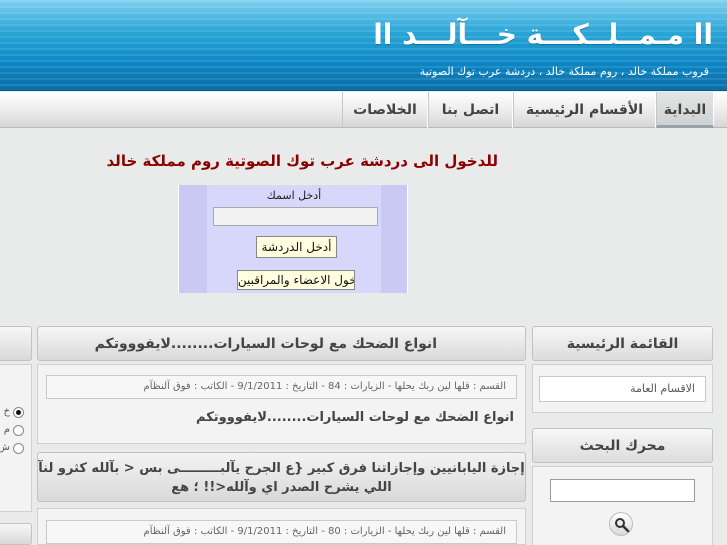  What do you see at coordinates (622, 490) in the screenshot?
I see `search-input` at bounding box center [622, 490].